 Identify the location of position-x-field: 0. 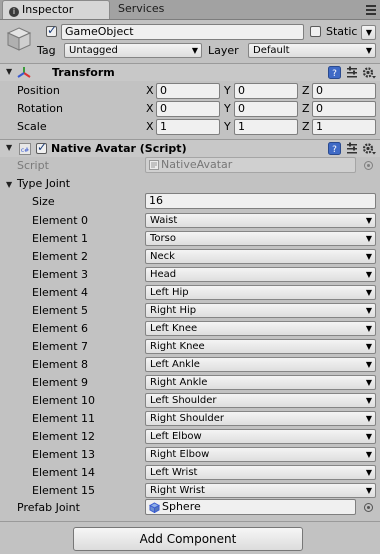
(188, 91).